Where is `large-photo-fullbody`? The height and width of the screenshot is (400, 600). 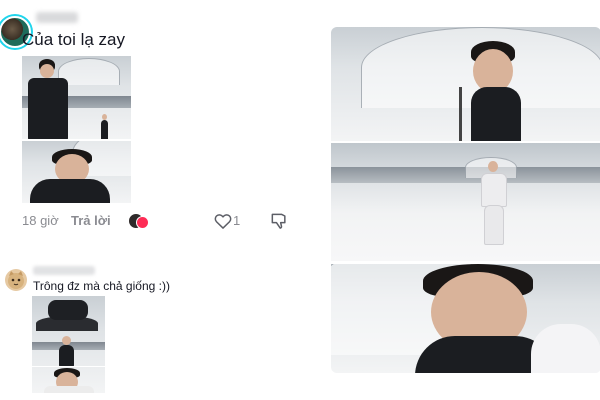
large-photo-fullbody is located at coordinates (465, 202).